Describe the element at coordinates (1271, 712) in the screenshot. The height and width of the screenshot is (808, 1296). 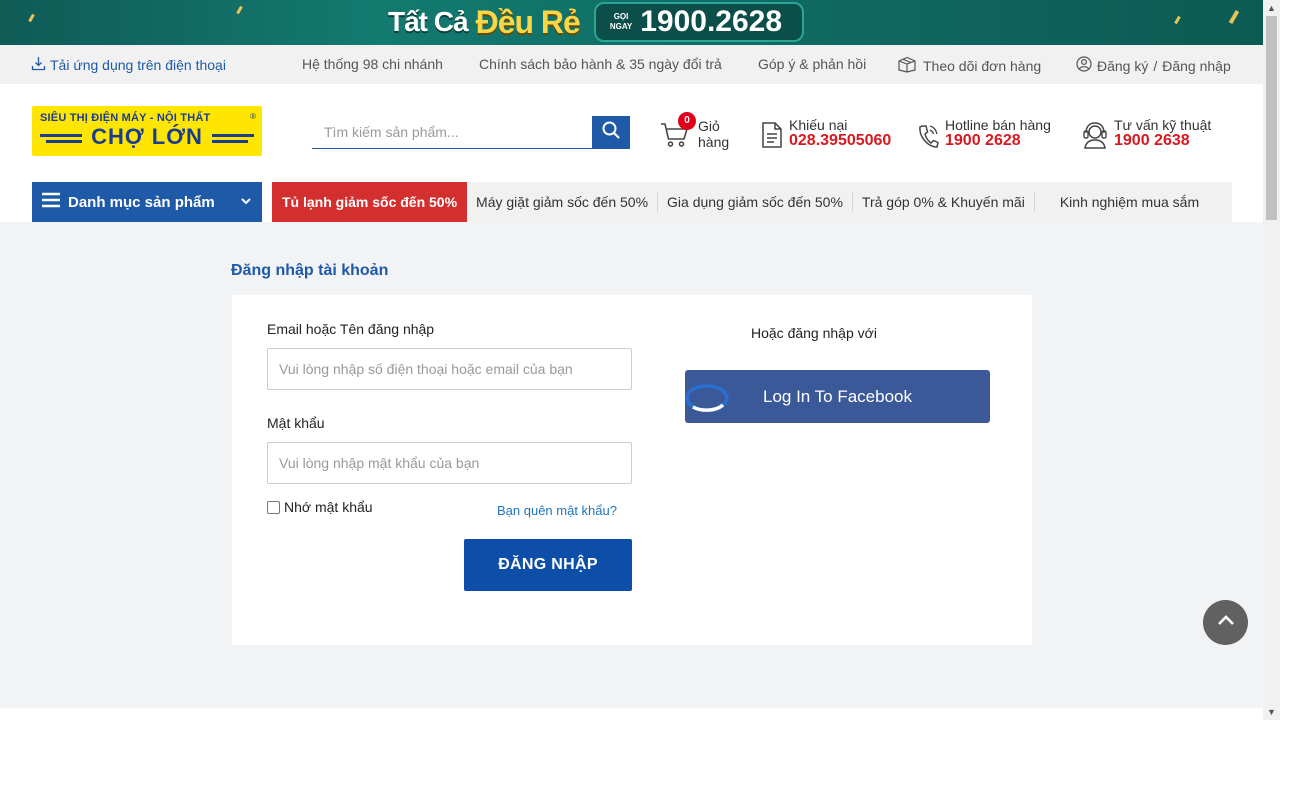
I see `scroll-down-arrow: ▼` at that location.